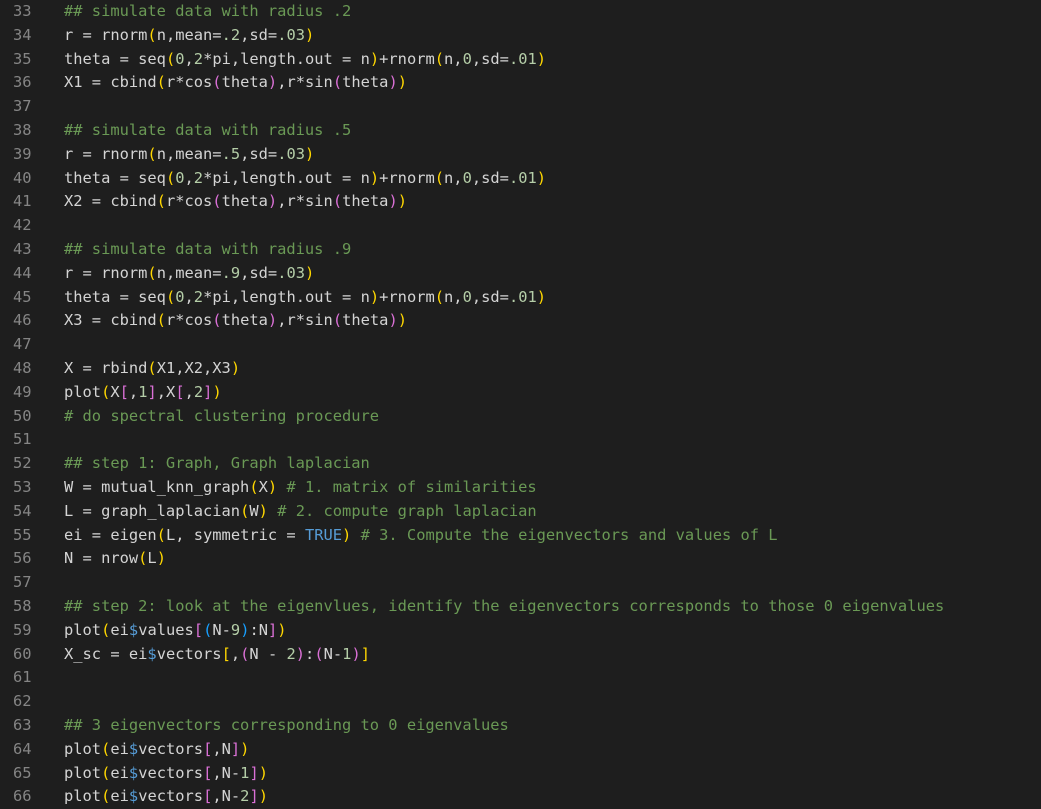  I want to click on code-line: 37, so click(520, 107).